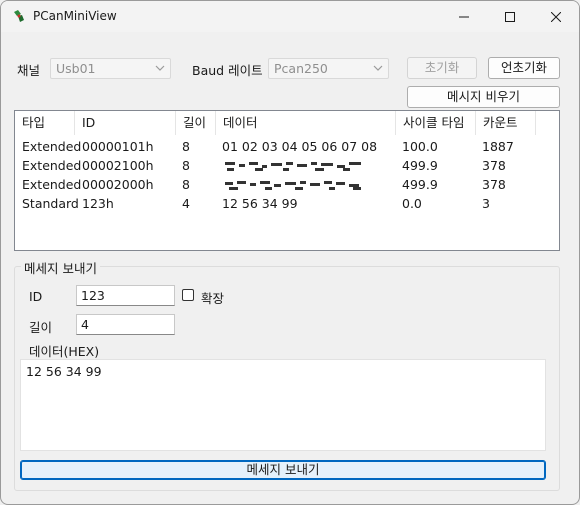  I want to click on close-icon, so click(556, 16).